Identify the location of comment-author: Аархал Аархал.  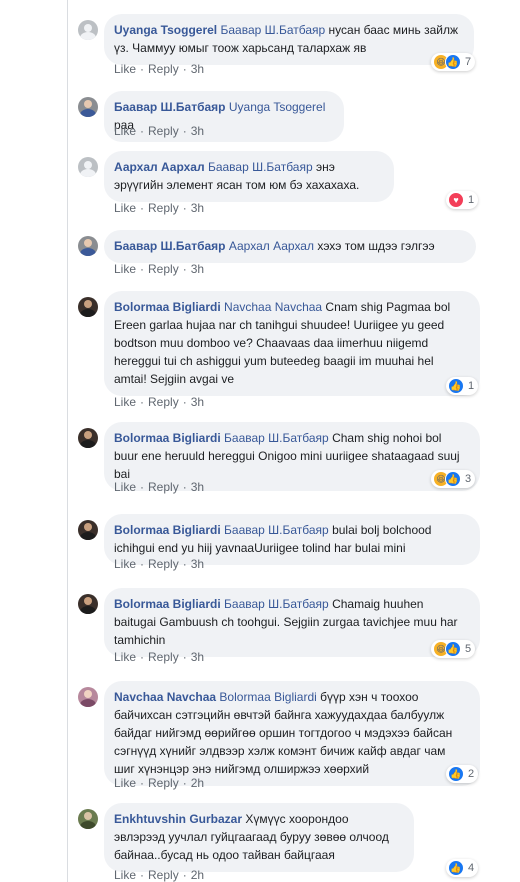
(159, 167).